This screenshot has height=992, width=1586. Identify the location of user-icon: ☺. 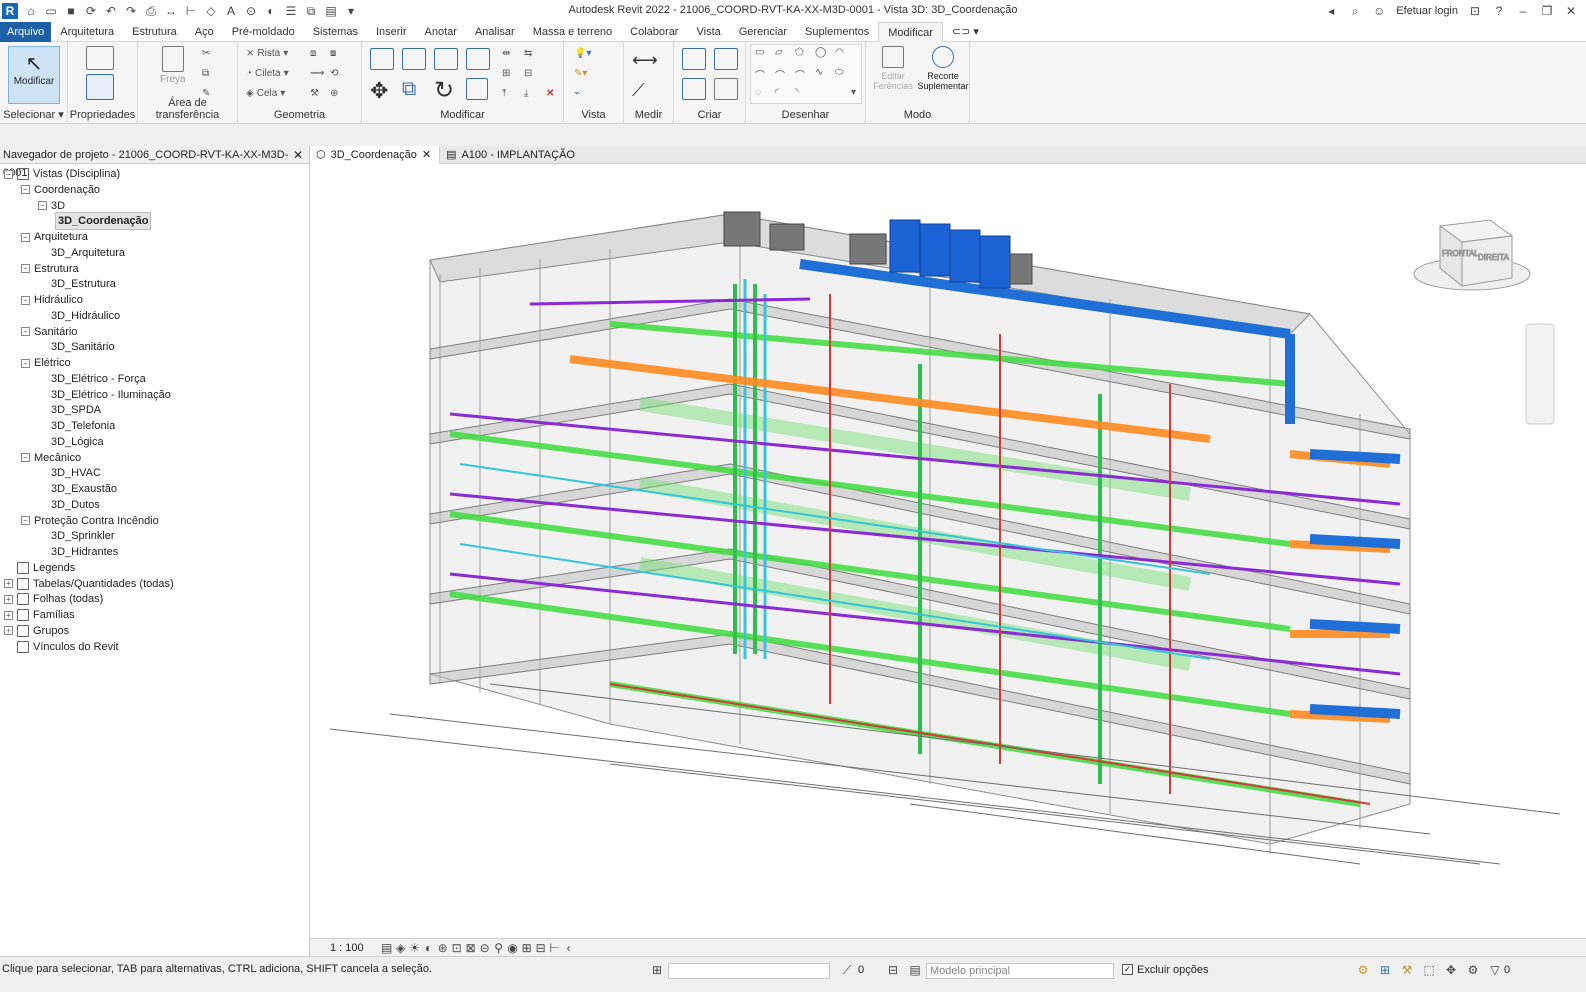
(1379, 11).